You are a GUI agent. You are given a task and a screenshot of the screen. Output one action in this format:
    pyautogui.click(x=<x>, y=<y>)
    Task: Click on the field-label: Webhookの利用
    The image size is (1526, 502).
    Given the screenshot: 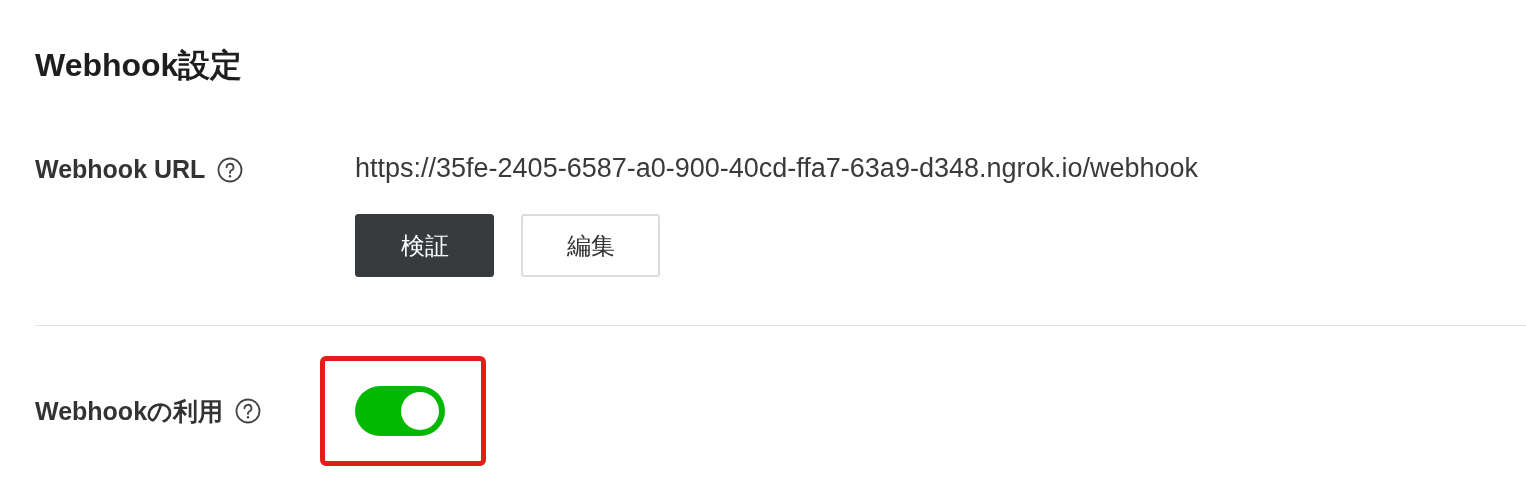 What is the action you would take?
    pyautogui.click(x=129, y=411)
    